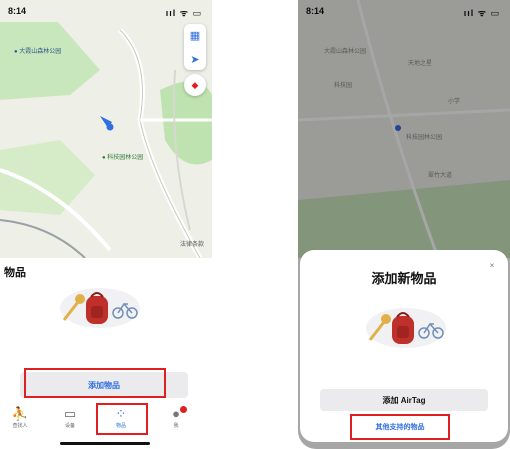 This screenshot has height=449, width=510. What do you see at coordinates (125, 158) in the screenshot?
I see `poi-park-name: 科技园林公园` at bounding box center [125, 158].